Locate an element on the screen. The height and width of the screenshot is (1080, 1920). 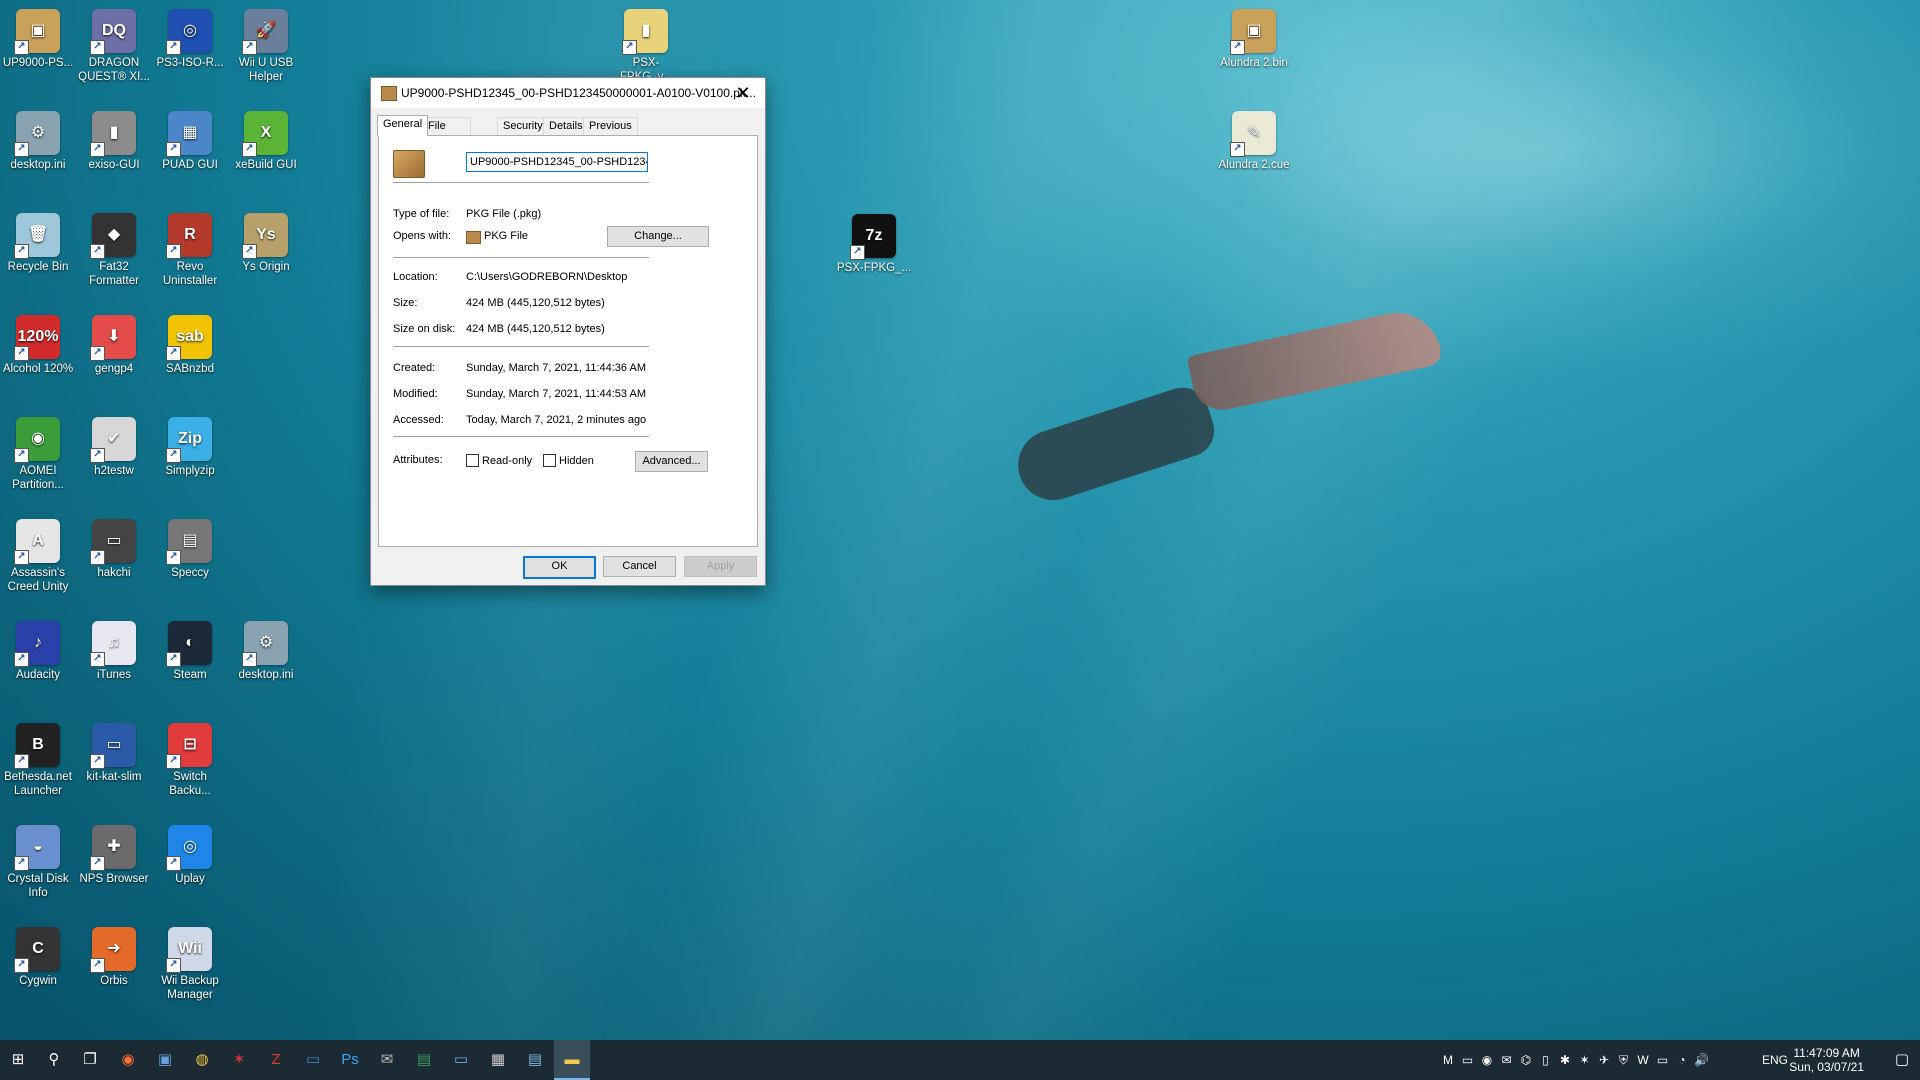
tab-security: Security is located at coordinates (523, 126).